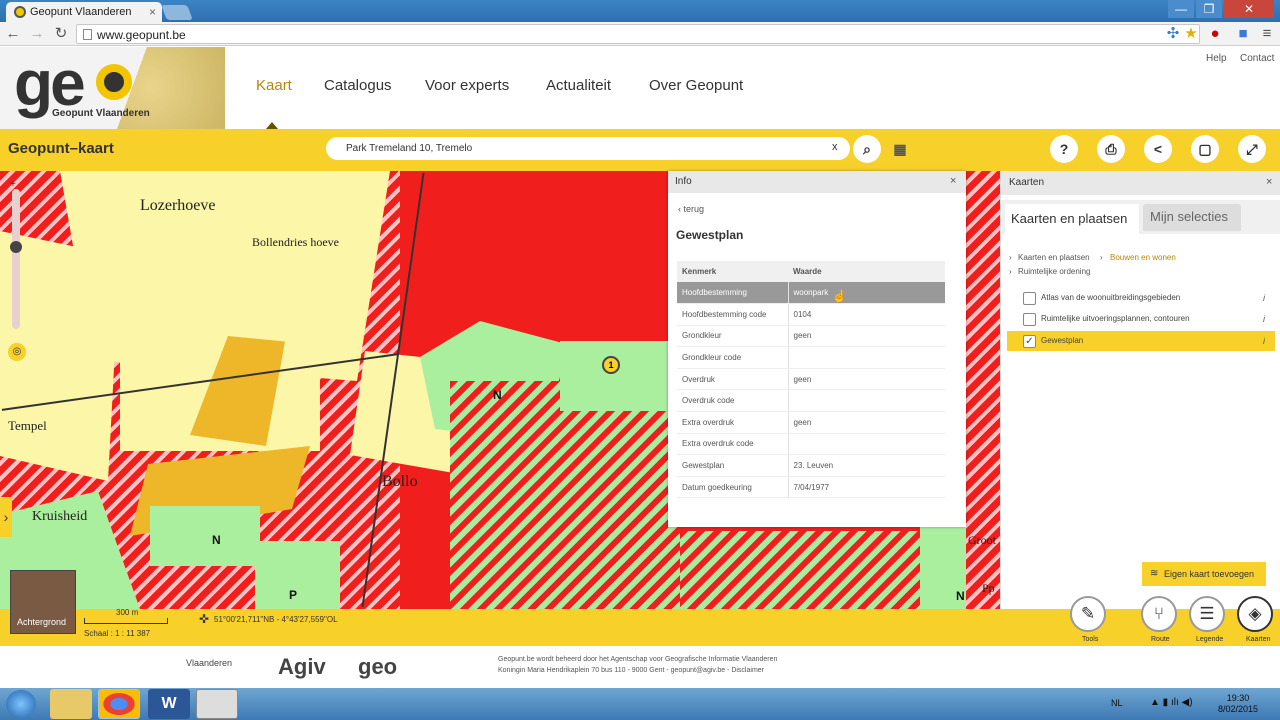 The width and height of the screenshot is (1280, 720). What do you see at coordinates (1111, 149) in the screenshot?
I see `print-icon: ⎙` at bounding box center [1111, 149].